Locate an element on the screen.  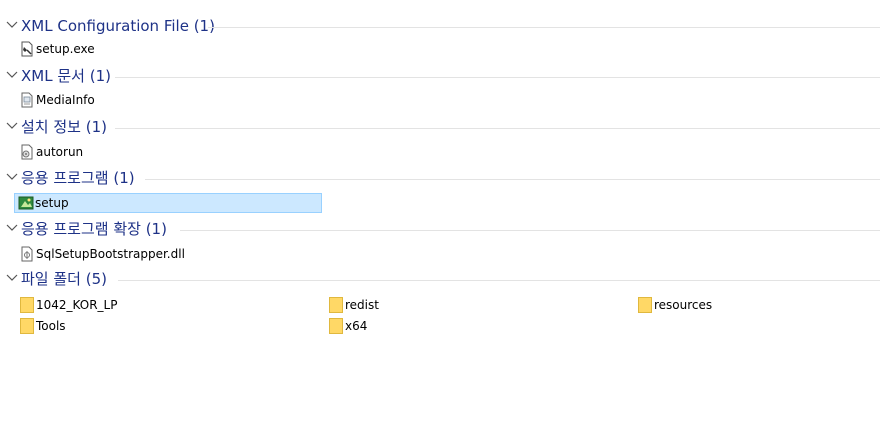
dll-file-icon is located at coordinates (27, 254).